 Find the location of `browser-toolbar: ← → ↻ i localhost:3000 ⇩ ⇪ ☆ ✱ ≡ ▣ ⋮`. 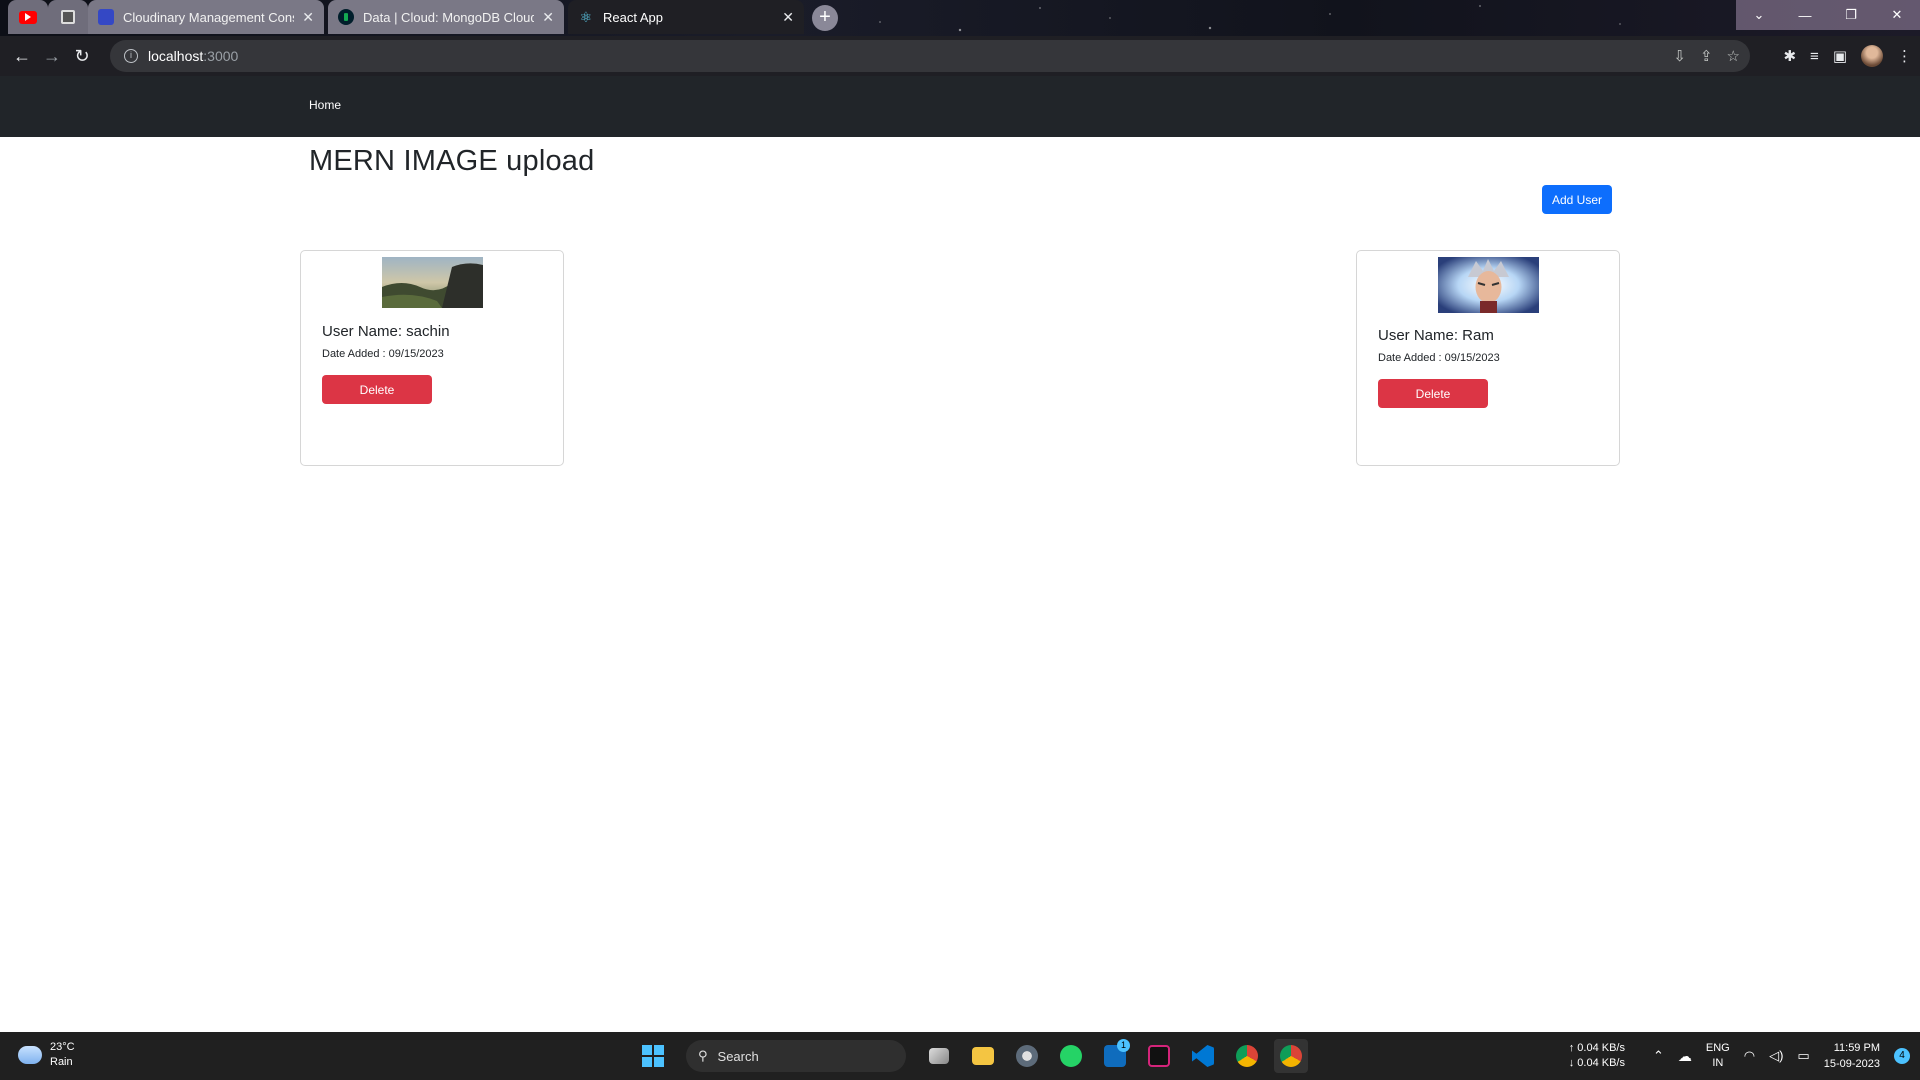

browser-toolbar: ← → ↻ i localhost:3000 ⇩ ⇪ ☆ ✱ ≡ ▣ ⋮ is located at coordinates (960, 56).